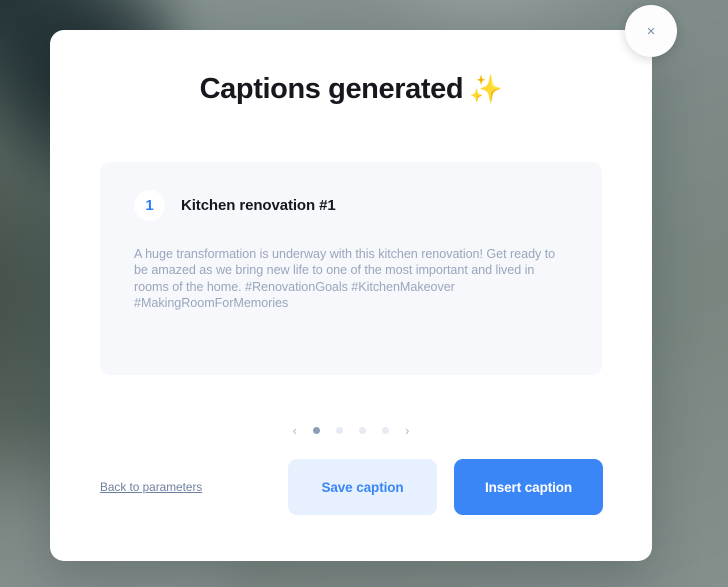 The image size is (728, 587). What do you see at coordinates (486, 89) in the screenshot?
I see `sparkles-icon: ✨` at bounding box center [486, 89].